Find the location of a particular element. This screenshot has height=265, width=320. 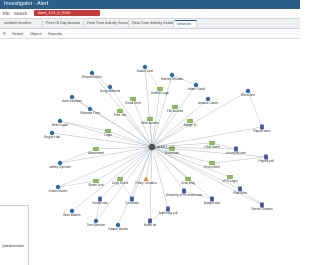

graph-node-event: Login is located at coordinates (108, 133).